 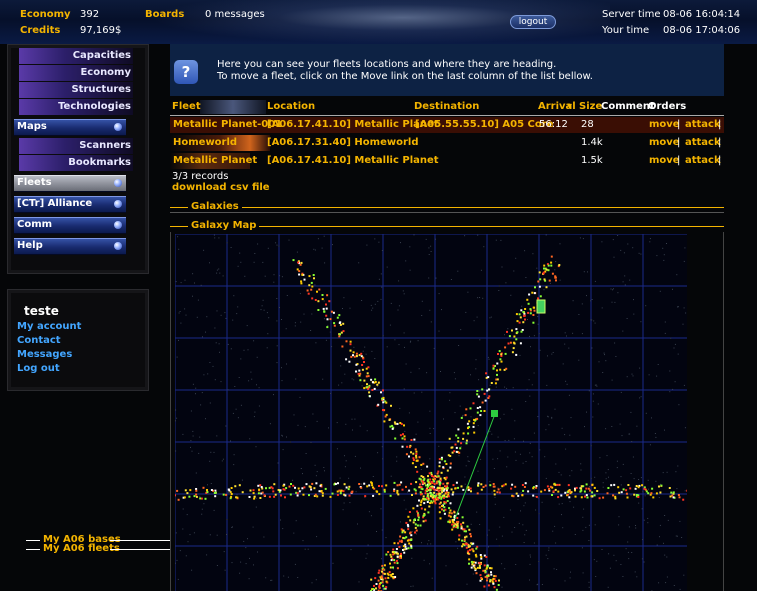 I want to click on credits-label: Credits, so click(x=40, y=30).